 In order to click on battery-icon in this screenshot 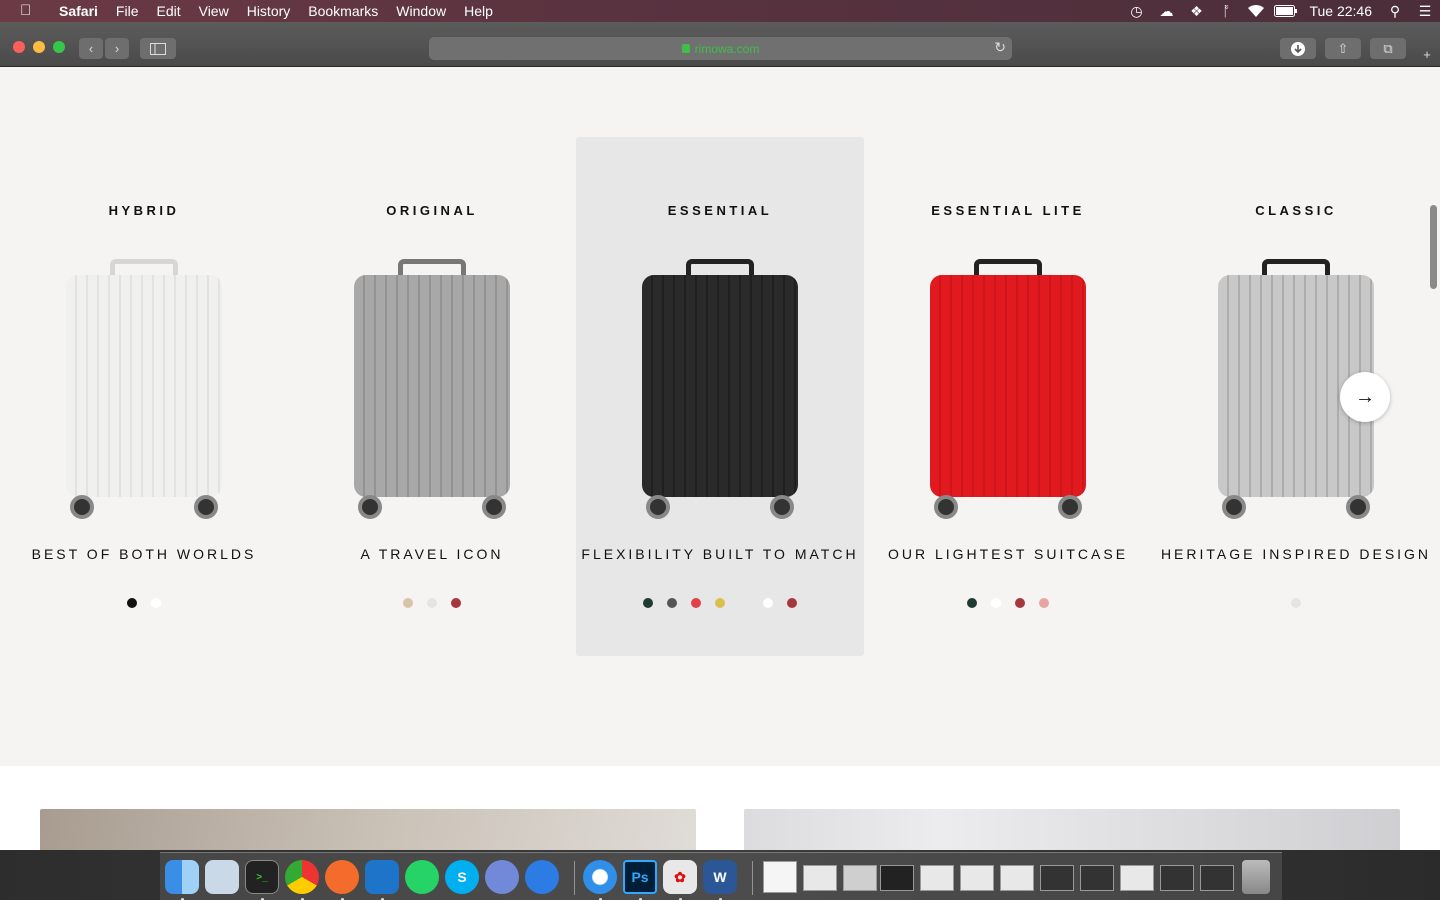, I will do `click(1286, 11)`.